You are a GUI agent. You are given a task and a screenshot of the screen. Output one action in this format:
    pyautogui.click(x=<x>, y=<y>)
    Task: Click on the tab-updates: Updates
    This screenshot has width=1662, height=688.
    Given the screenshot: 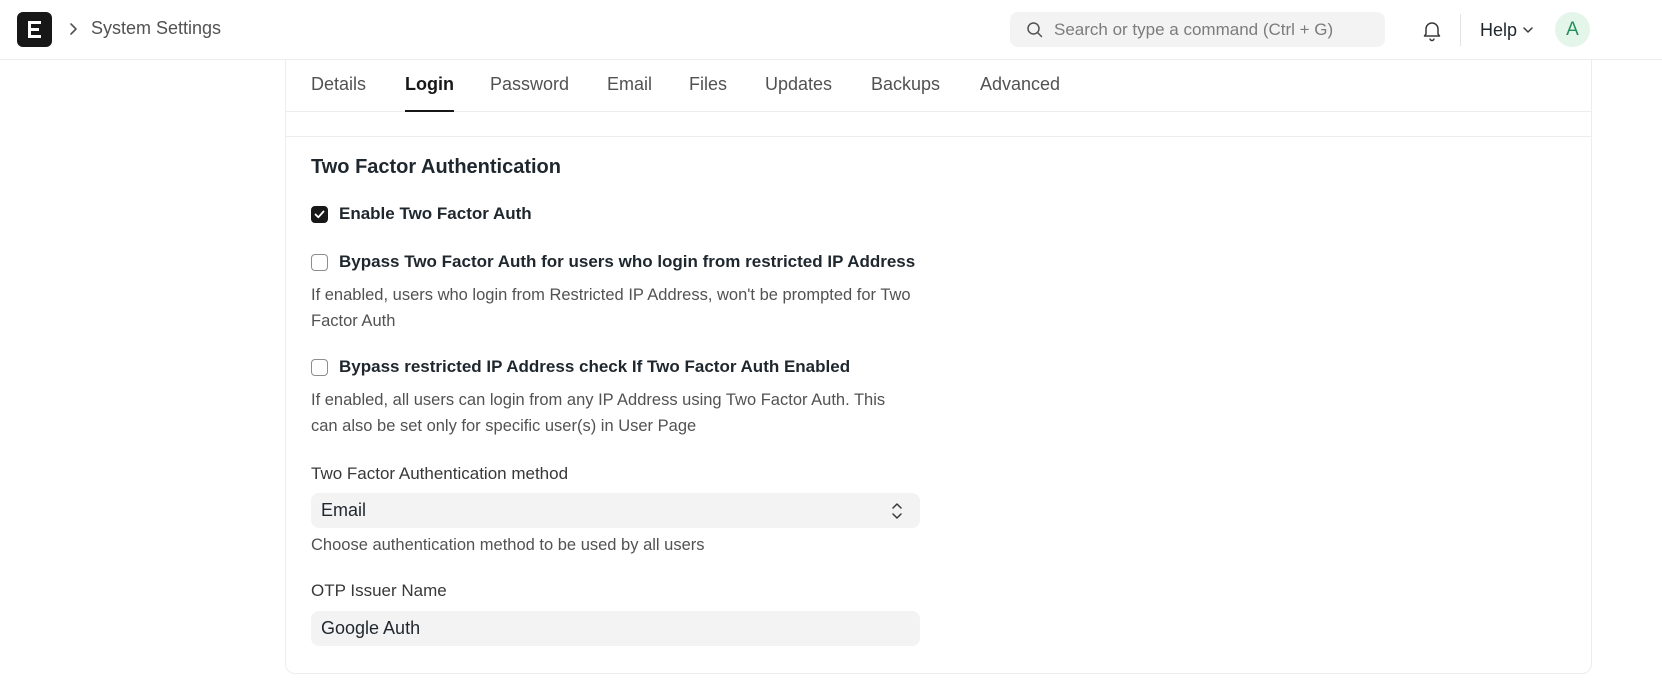 What is the action you would take?
    pyautogui.click(x=798, y=93)
    